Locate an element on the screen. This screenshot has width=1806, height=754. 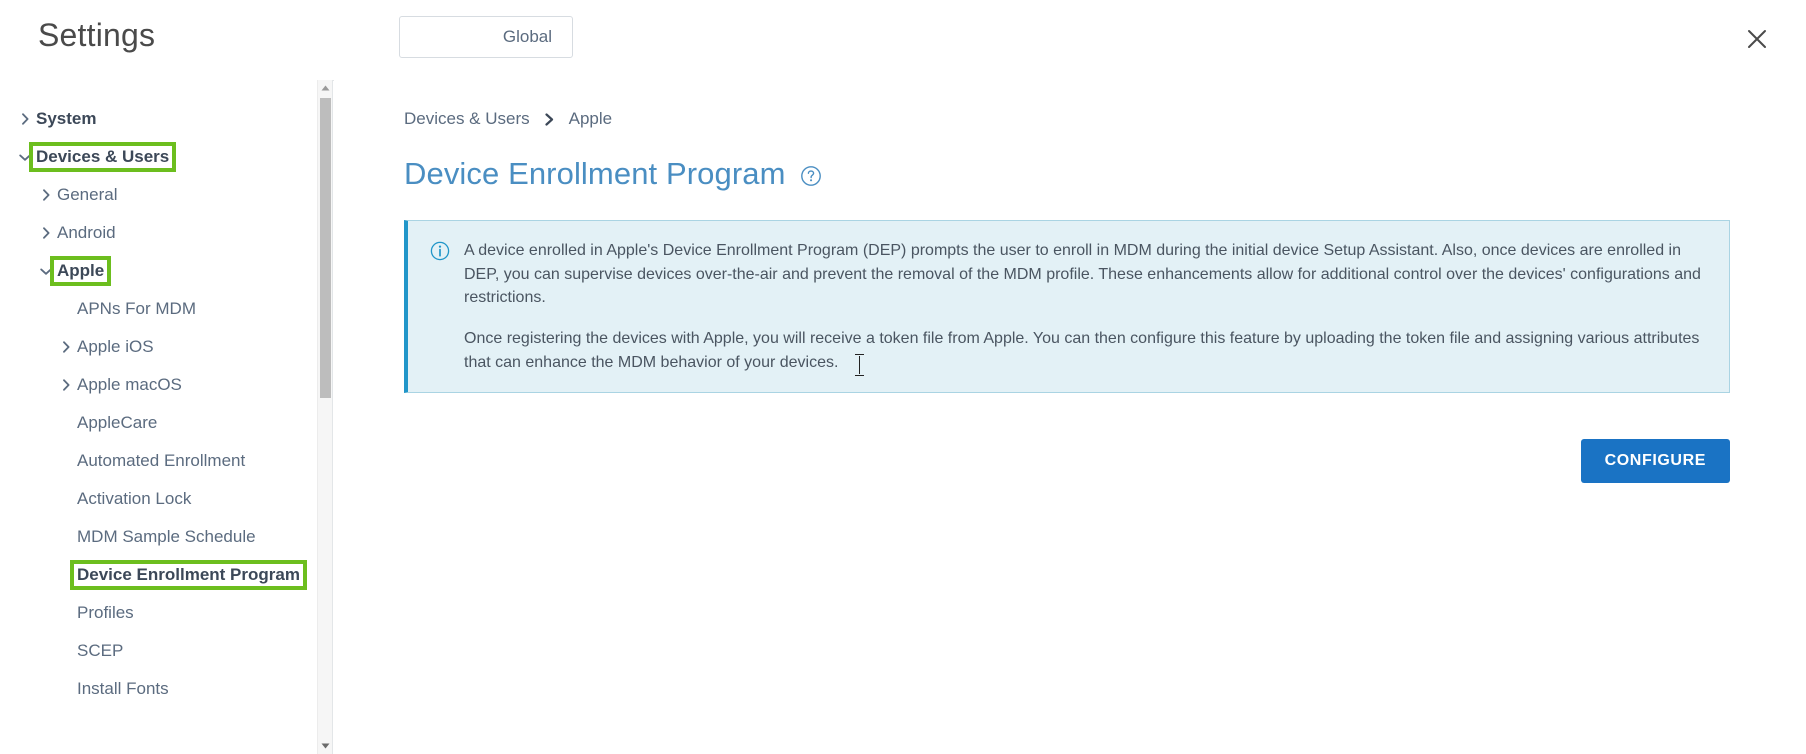
page-title: Settings is located at coordinates (97, 35).